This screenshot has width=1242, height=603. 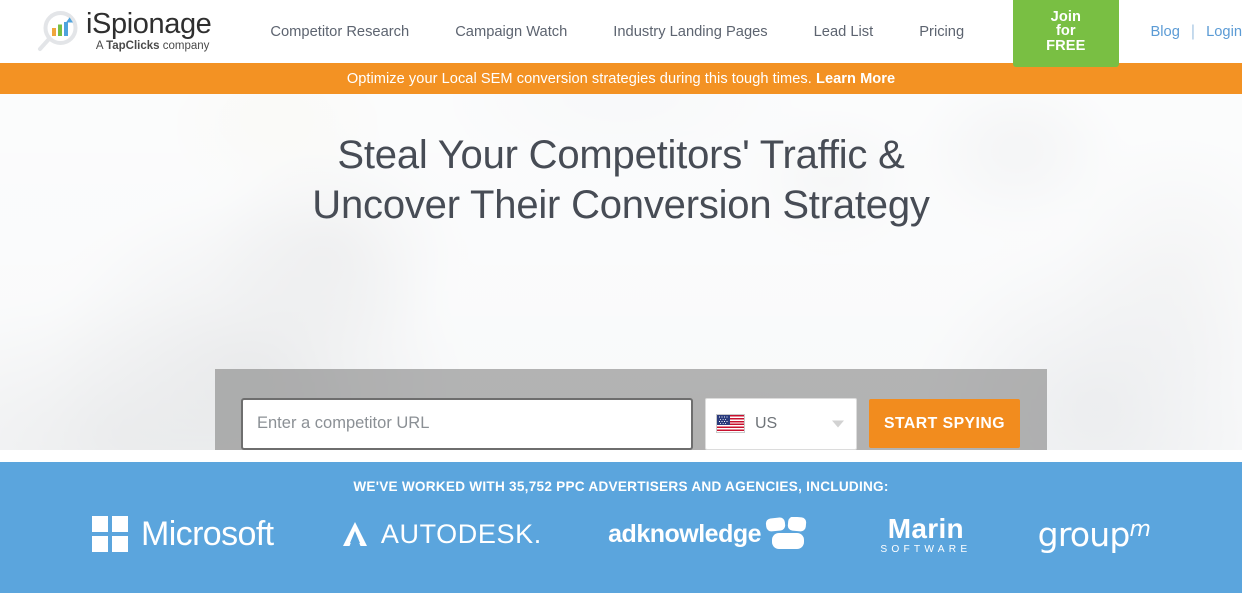 What do you see at coordinates (1084, 534) in the screenshot?
I see `groupm-word: group` at bounding box center [1084, 534].